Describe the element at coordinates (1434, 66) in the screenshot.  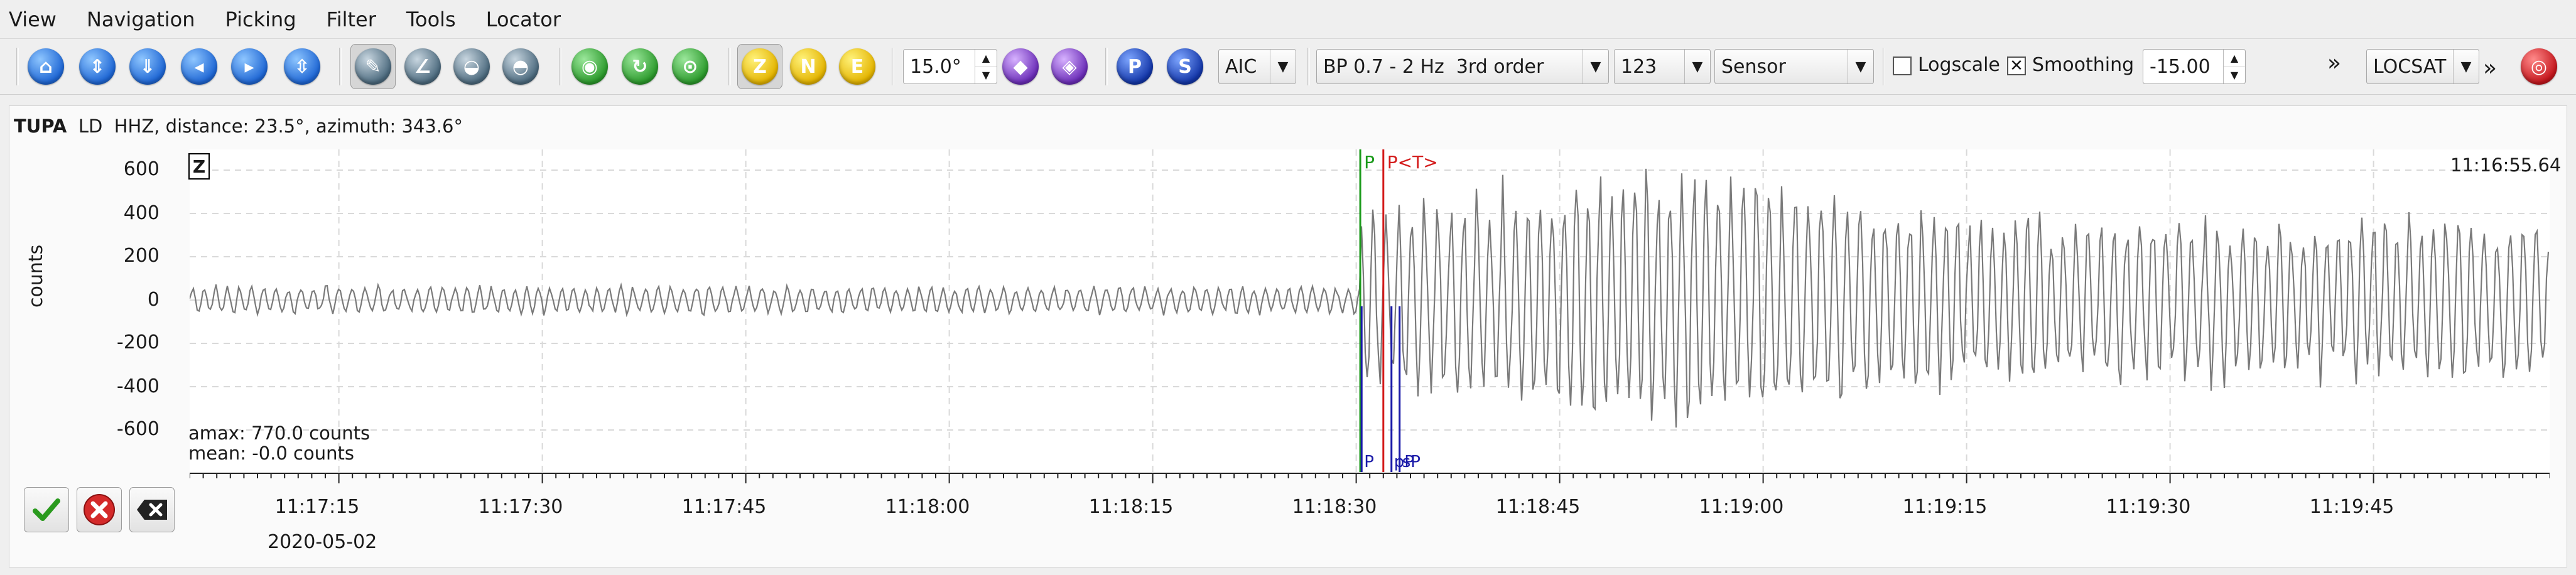
I see `filter-value: BP 0.7 - 2 Hz 3rd order` at that location.